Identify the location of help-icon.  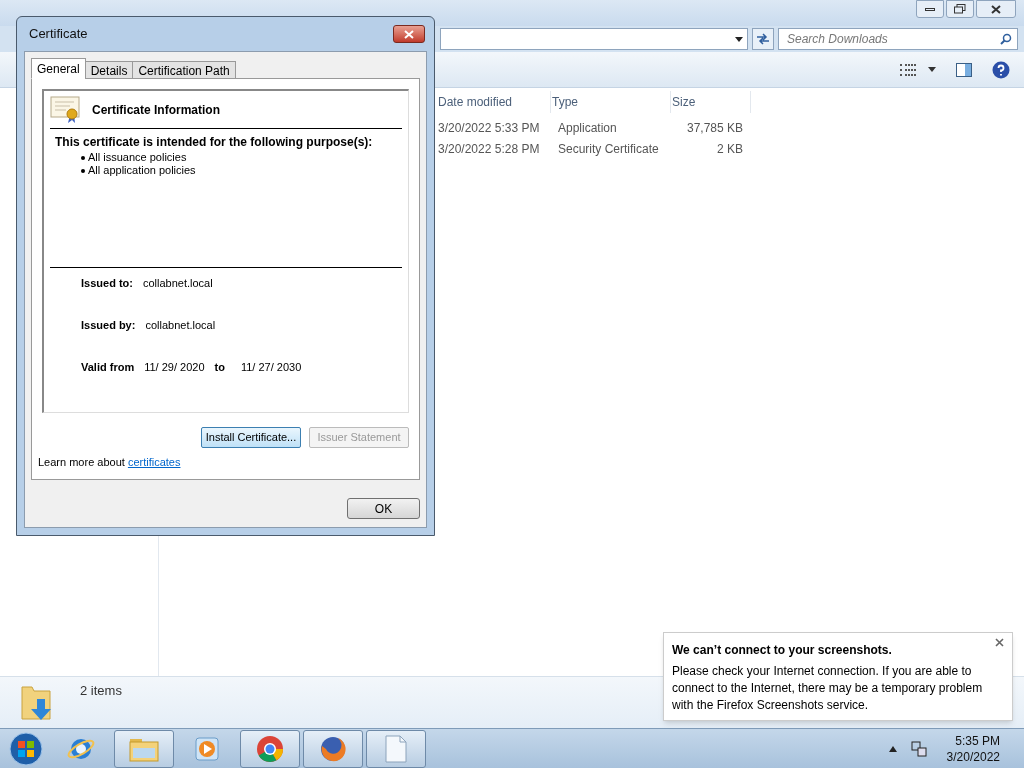
(1001, 69).